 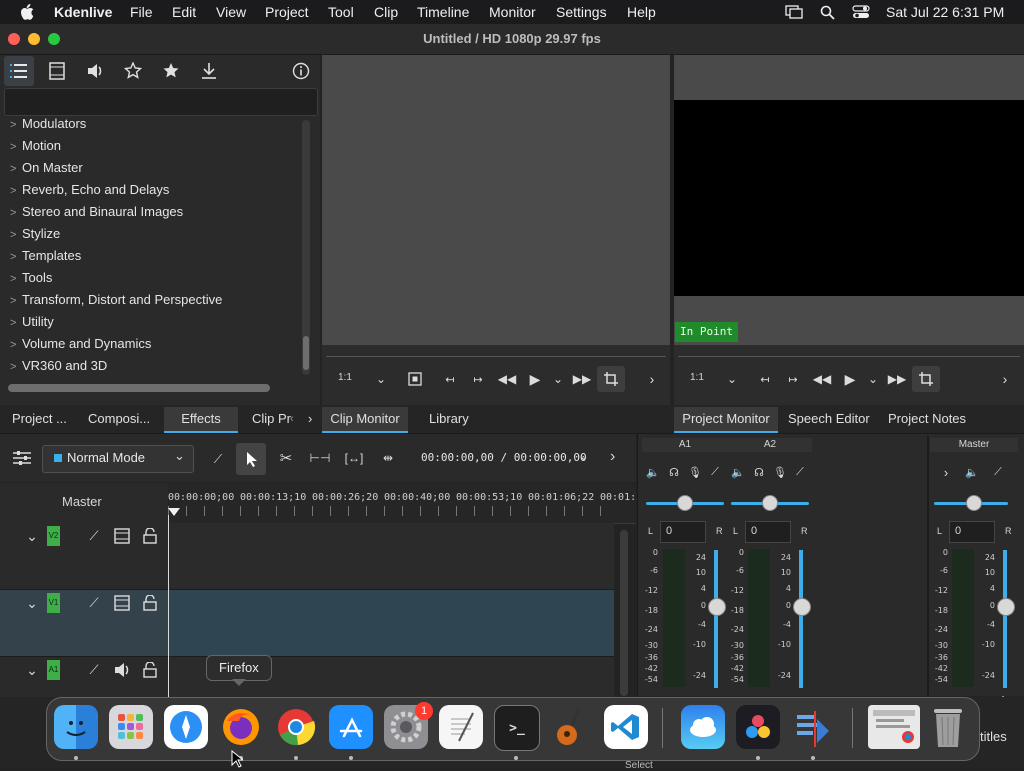 What do you see at coordinates (231, 12) in the screenshot?
I see `menu-view: View` at bounding box center [231, 12].